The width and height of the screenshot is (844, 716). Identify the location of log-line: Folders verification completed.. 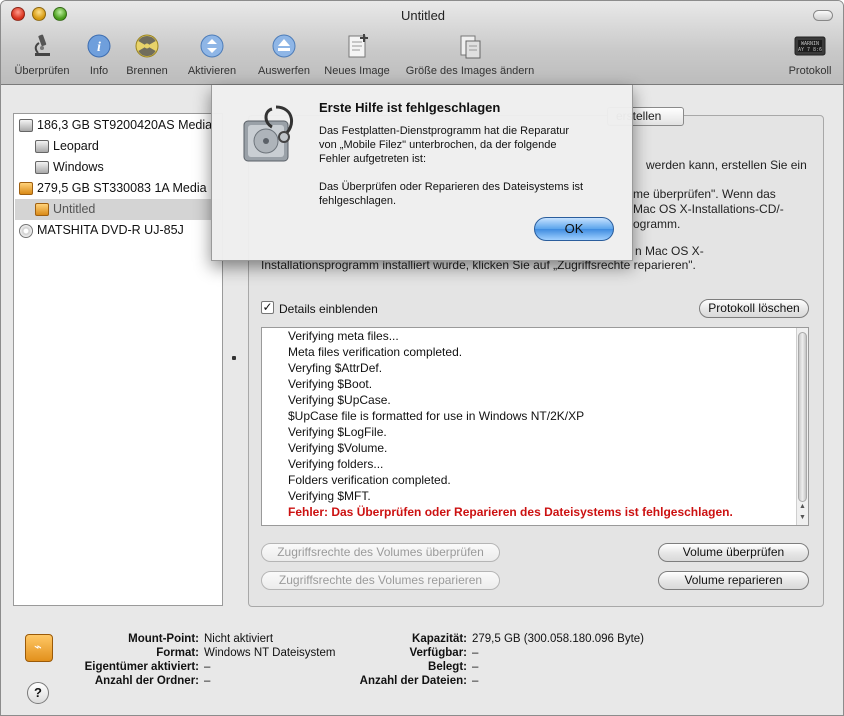
(369, 480).